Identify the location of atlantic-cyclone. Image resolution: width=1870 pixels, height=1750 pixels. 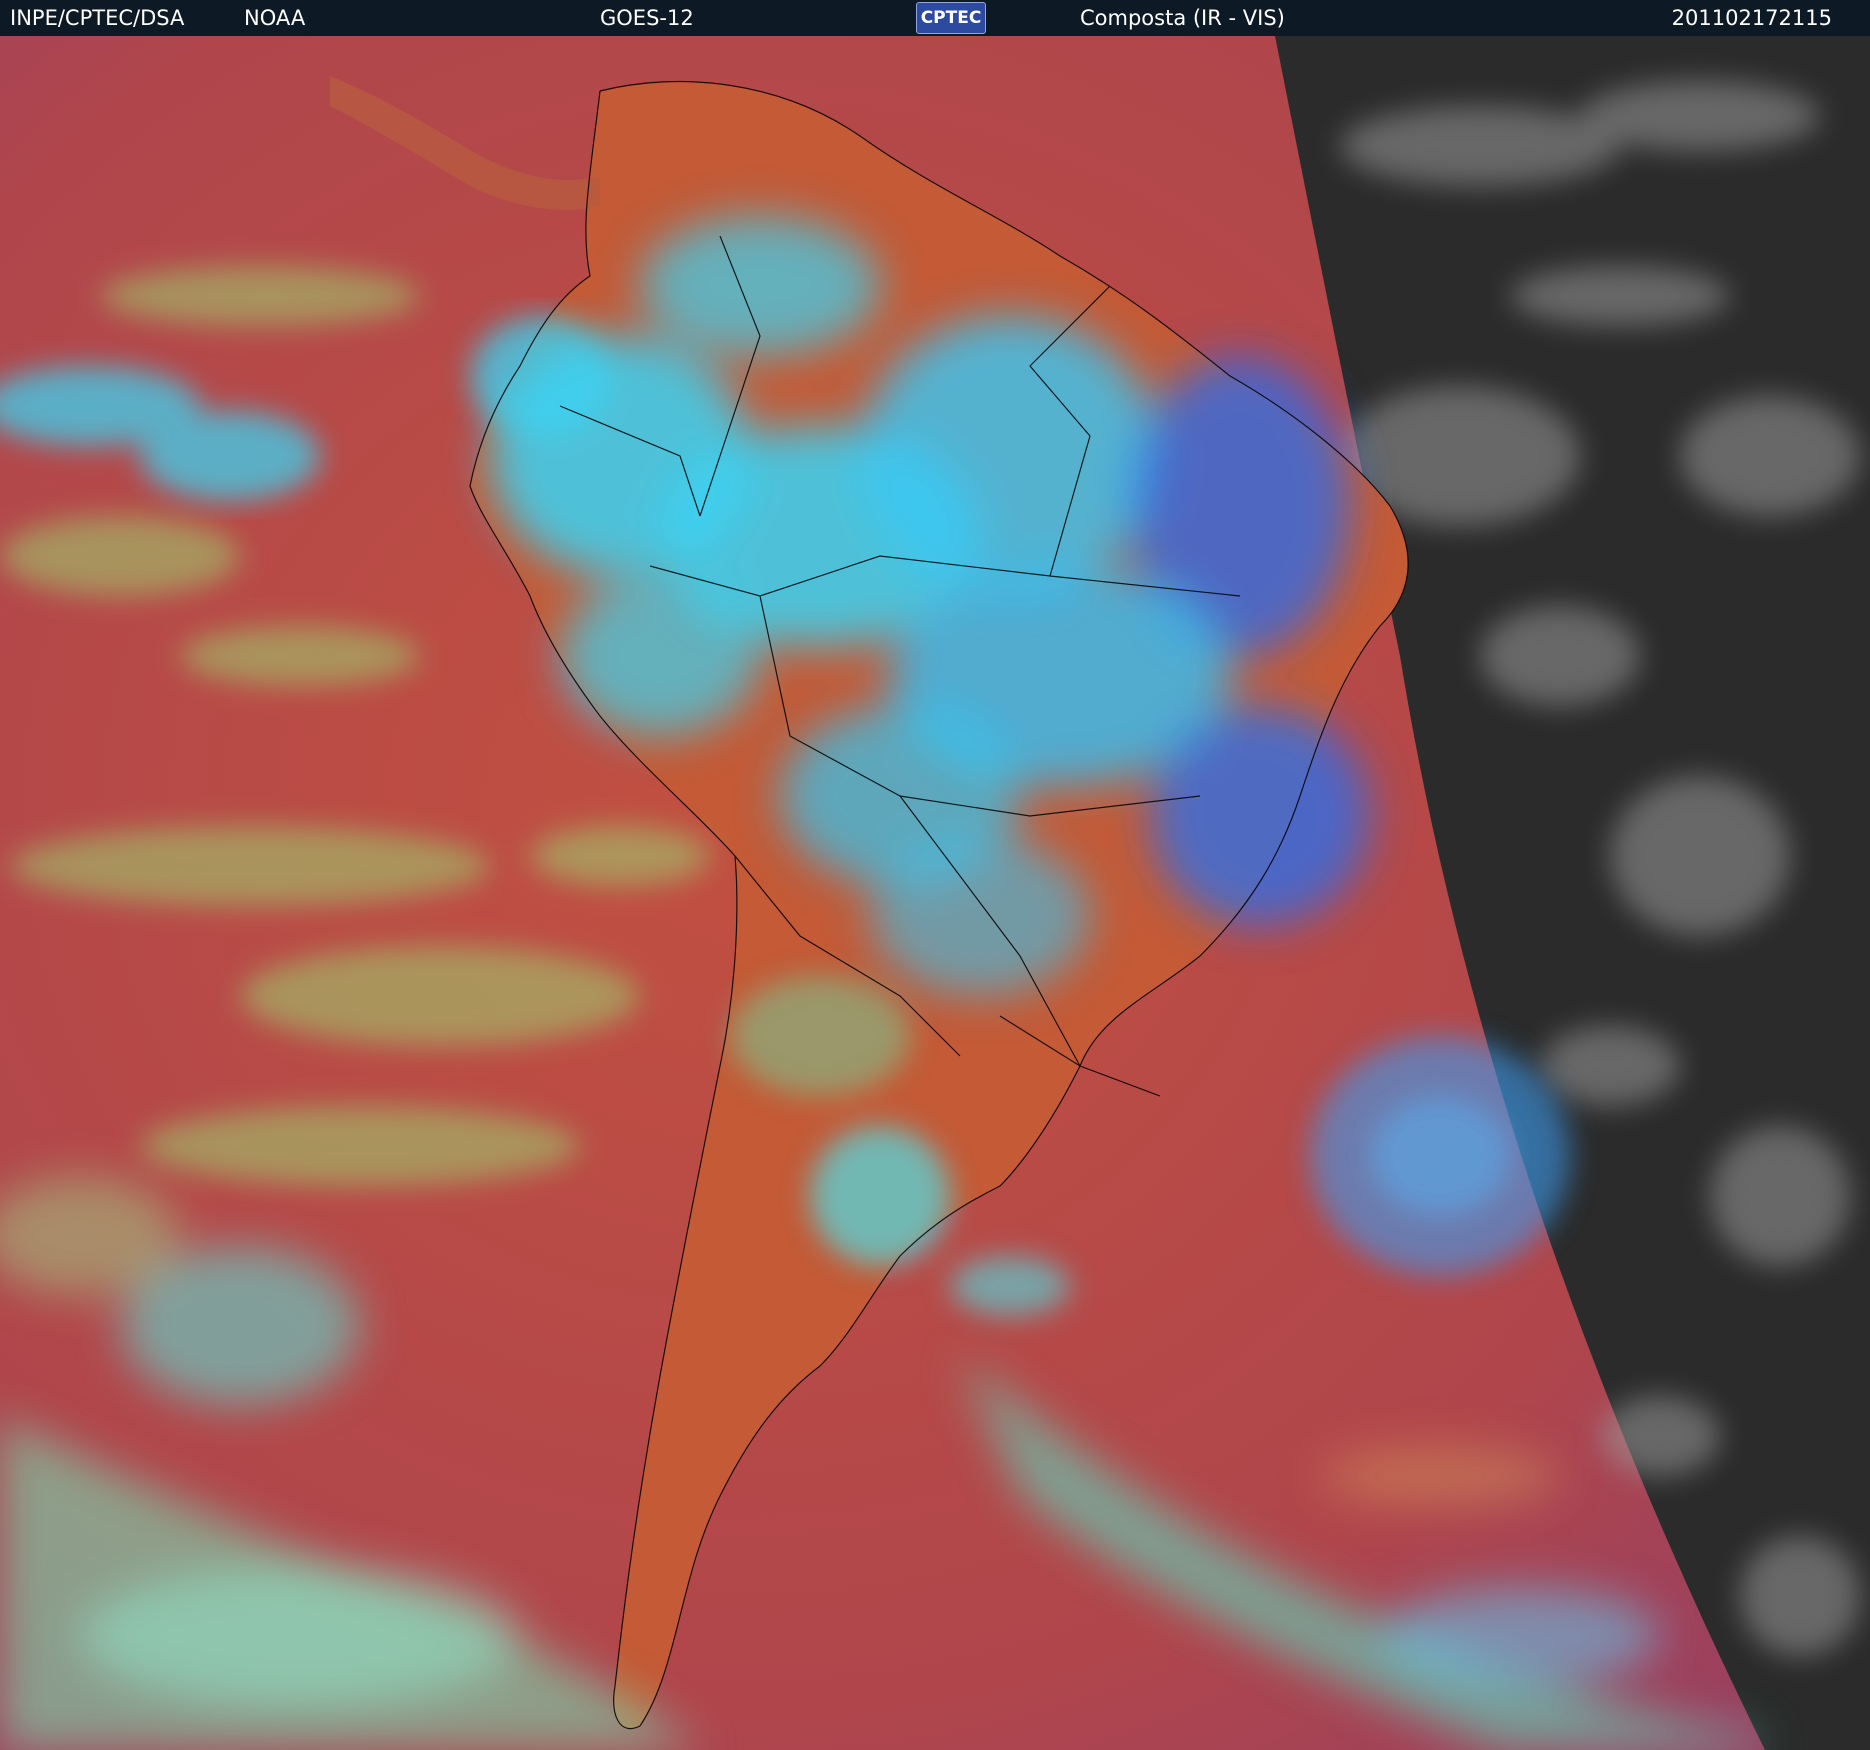
(1440, 1156).